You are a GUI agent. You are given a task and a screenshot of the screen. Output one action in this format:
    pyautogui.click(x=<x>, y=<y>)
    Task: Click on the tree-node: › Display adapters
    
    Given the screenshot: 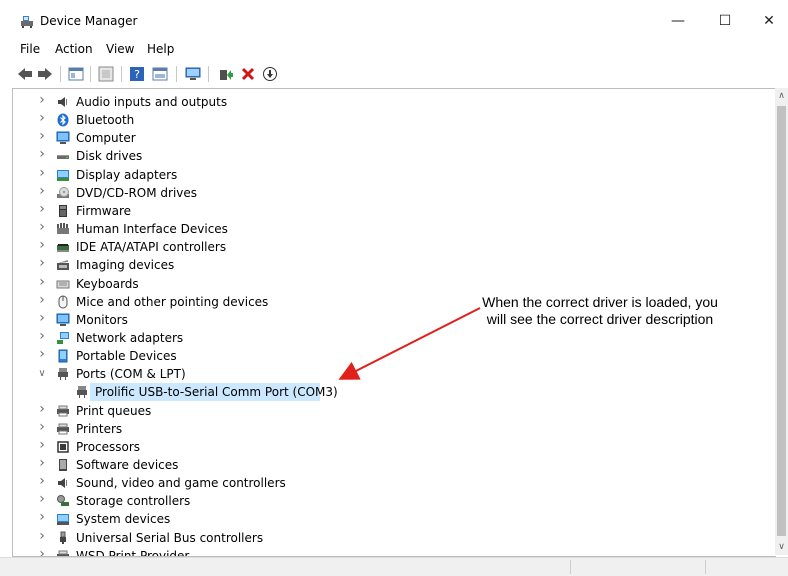 What is the action you would take?
    pyautogui.click(x=178, y=175)
    